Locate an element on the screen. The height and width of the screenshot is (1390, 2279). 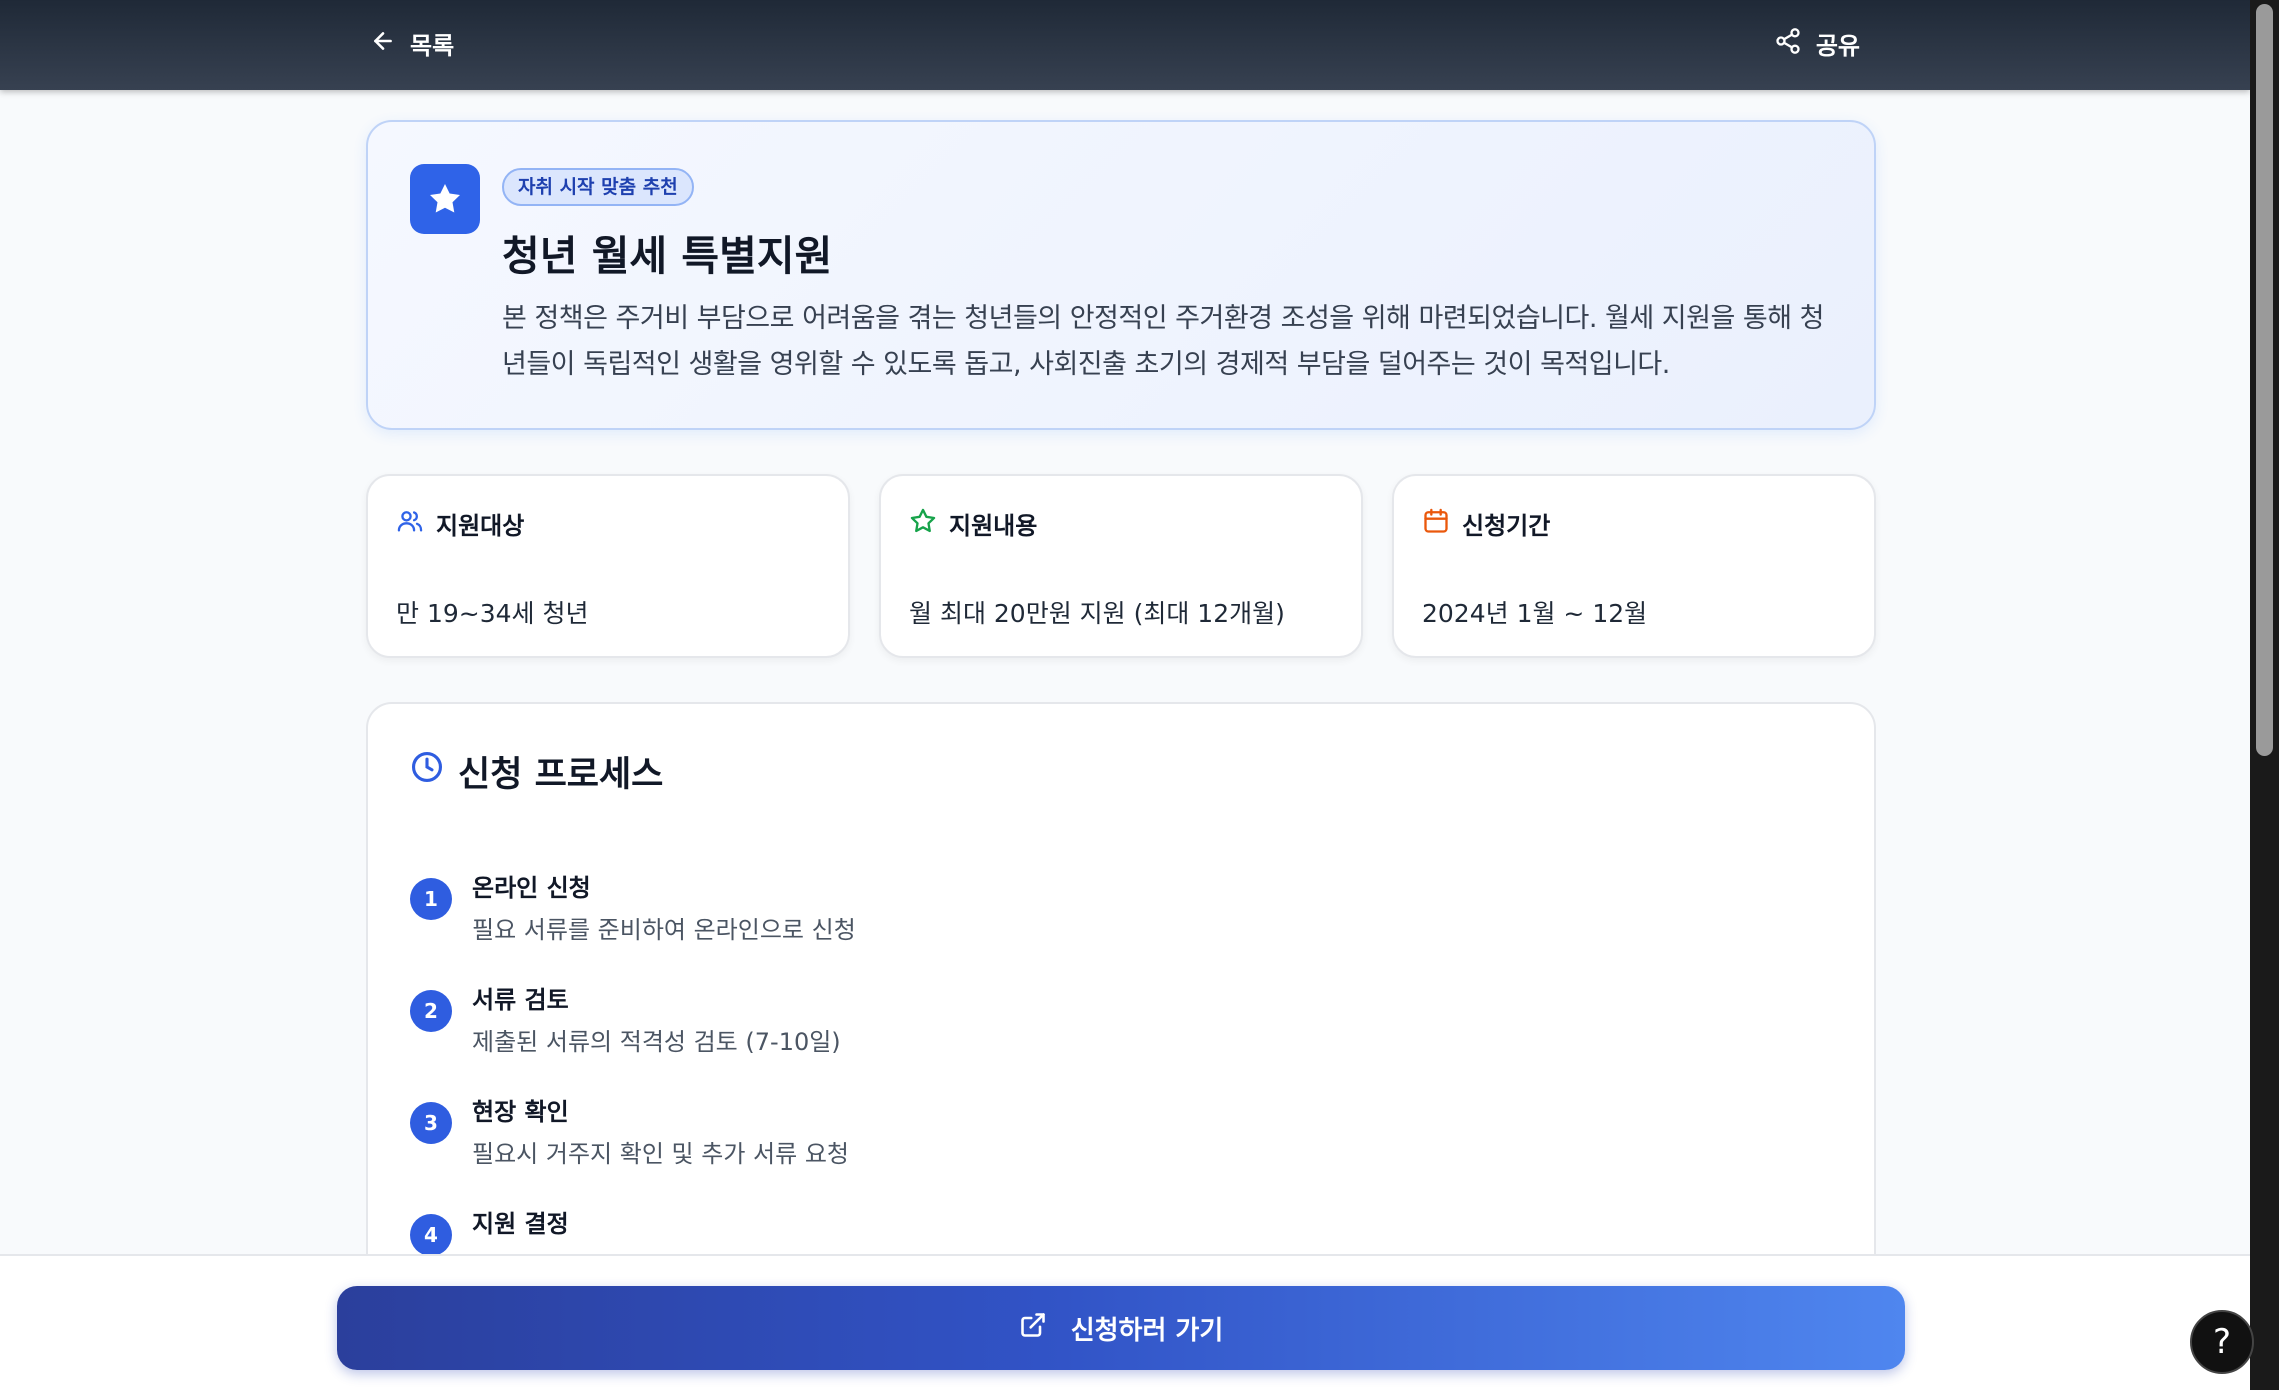
info-card-label: 지원내용 is located at coordinates (993, 526).